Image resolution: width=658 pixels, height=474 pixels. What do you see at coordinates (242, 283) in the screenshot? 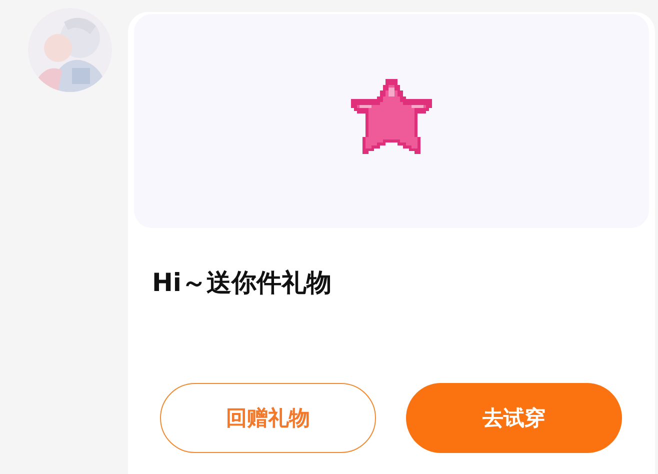
I see `message-text: Hi～送你件礼物` at bounding box center [242, 283].